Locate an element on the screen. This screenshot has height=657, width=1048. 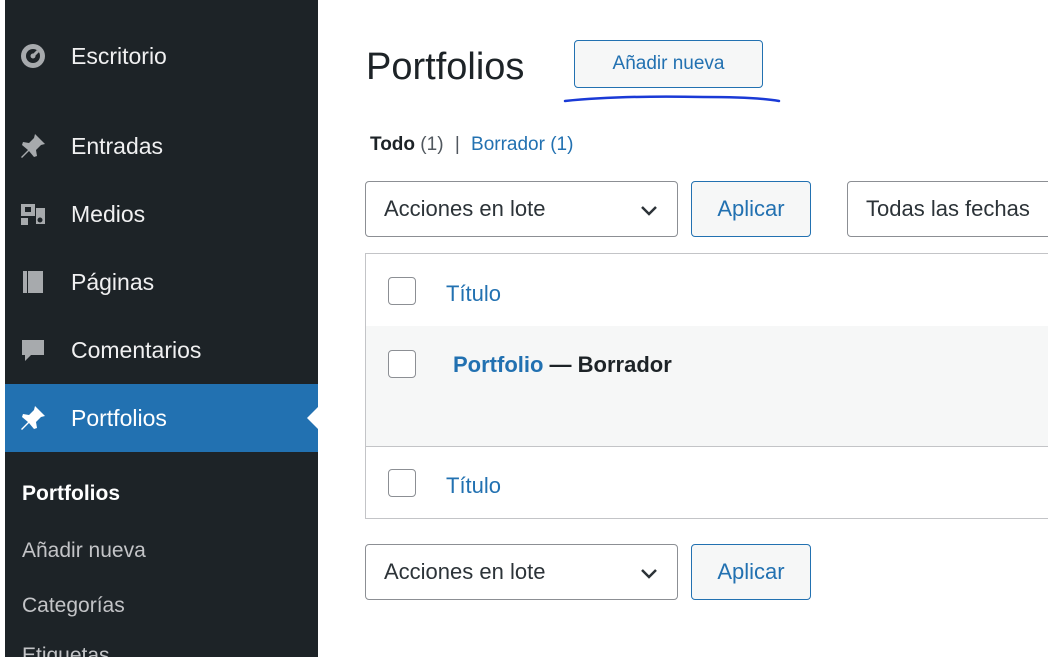
dashboard-icon is located at coordinates (33, 56).